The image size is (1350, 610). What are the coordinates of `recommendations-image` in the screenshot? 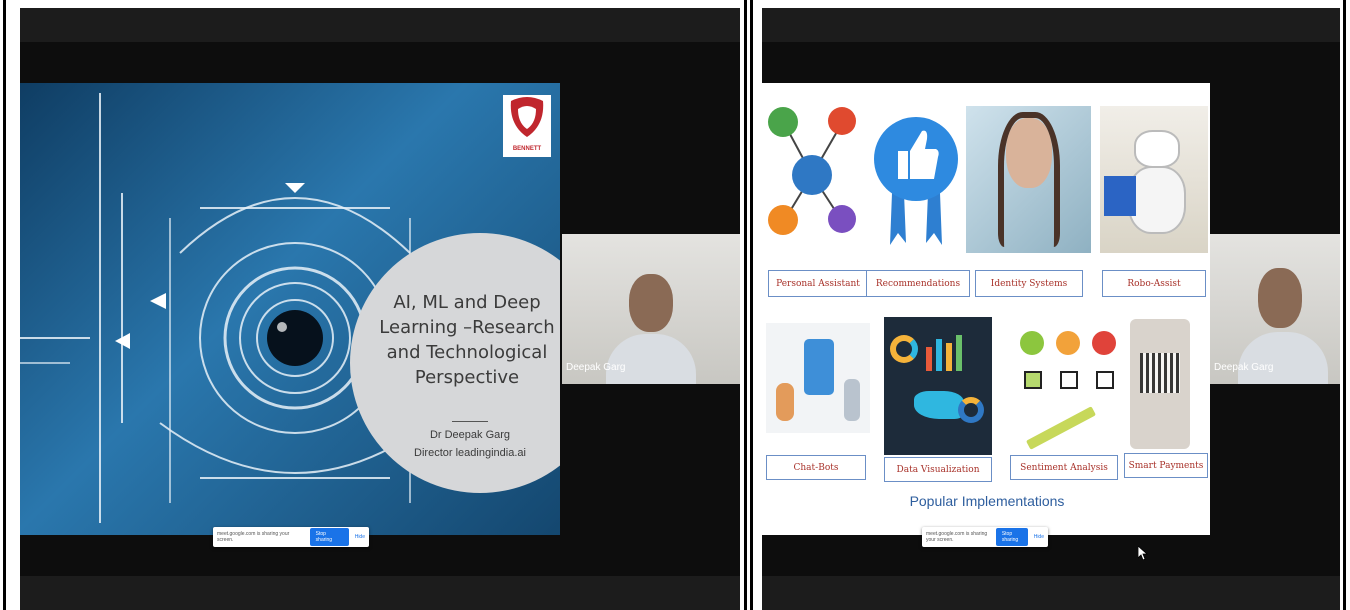 It's located at (916, 173).